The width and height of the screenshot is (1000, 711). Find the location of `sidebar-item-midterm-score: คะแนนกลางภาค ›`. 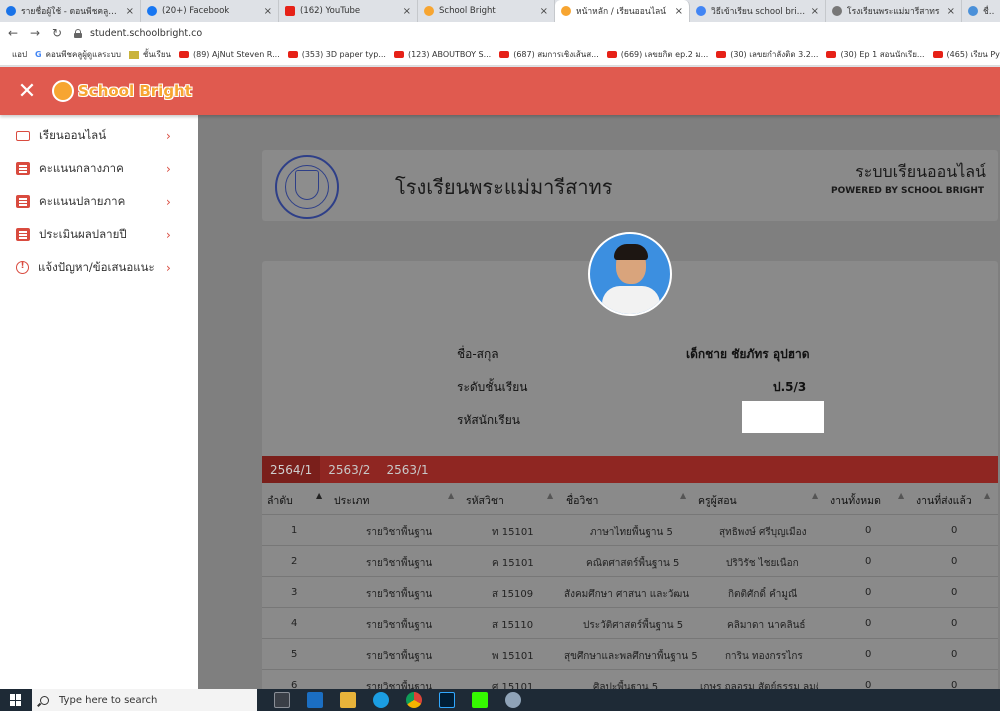

sidebar-item-midterm-score: คะแนนกลางภาค › is located at coordinates (99, 168).